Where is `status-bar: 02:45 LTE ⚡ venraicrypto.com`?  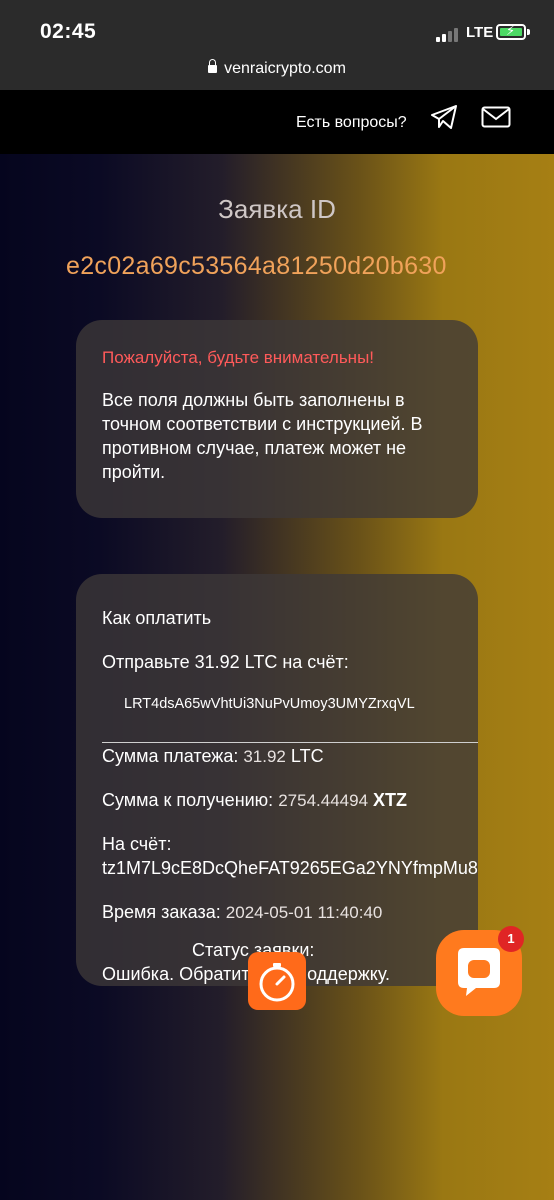
status-bar: 02:45 LTE ⚡ venraicrypto.com is located at coordinates (277, 45).